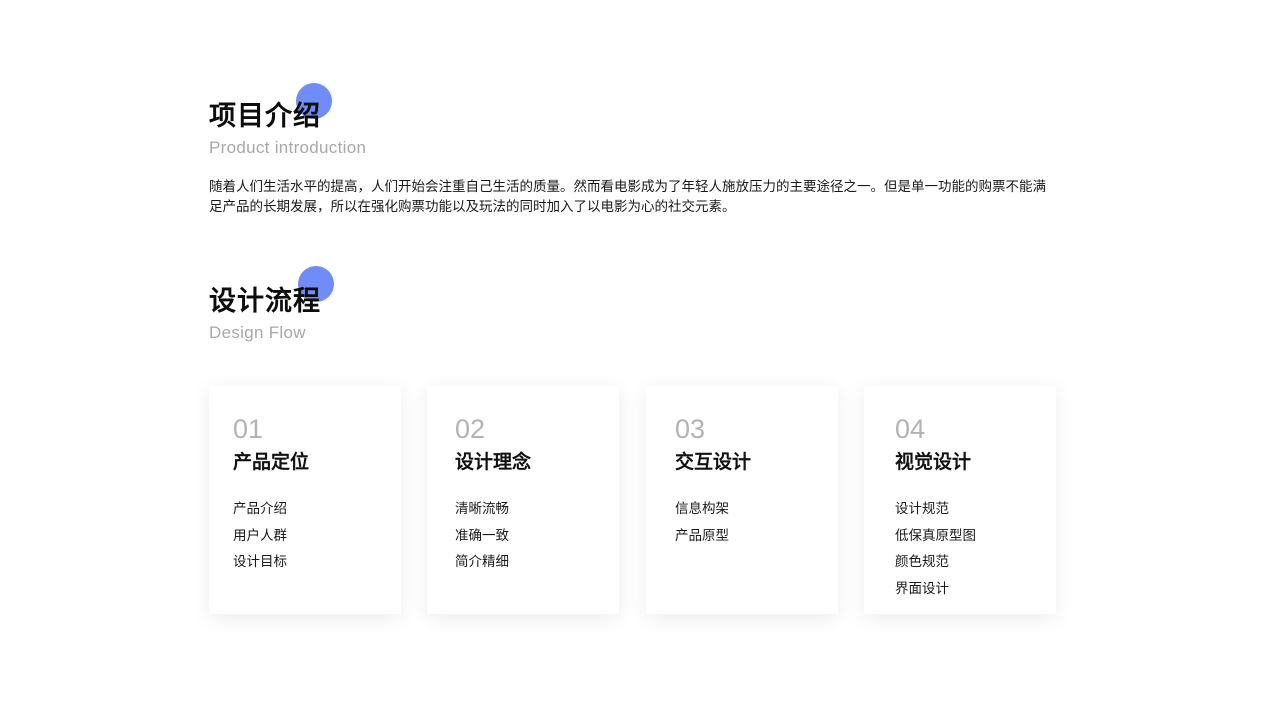 This screenshot has height=720, width=1280. Describe the element at coordinates (248, 429) in the screenshot. I see `card-number: 01` at that location.